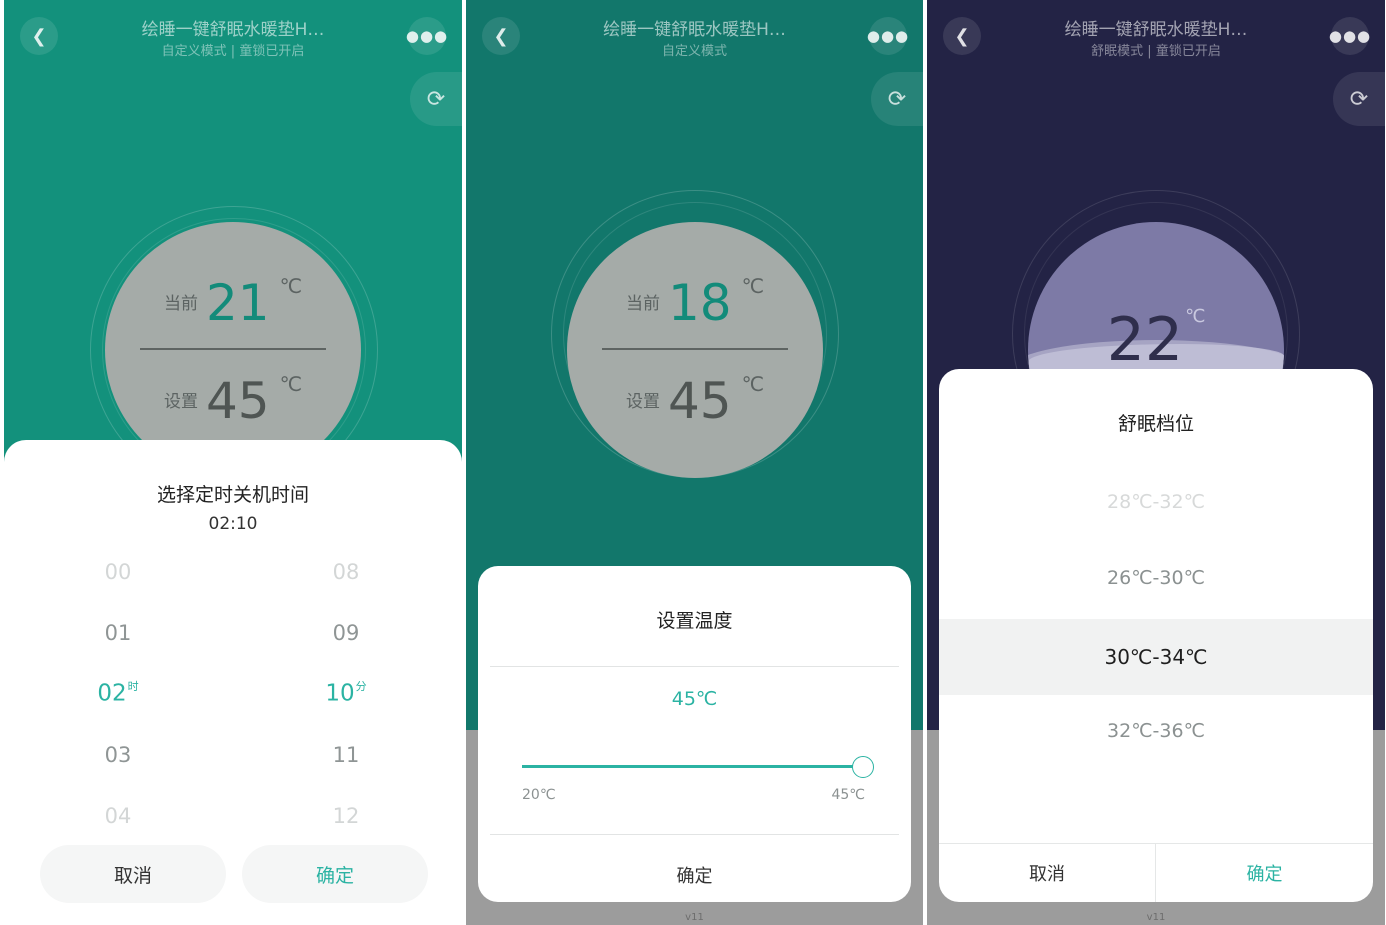 Image resolution: width=1386 pixels, height=925 pixels. I want to click on minute-option: 08, so click(346, 572).